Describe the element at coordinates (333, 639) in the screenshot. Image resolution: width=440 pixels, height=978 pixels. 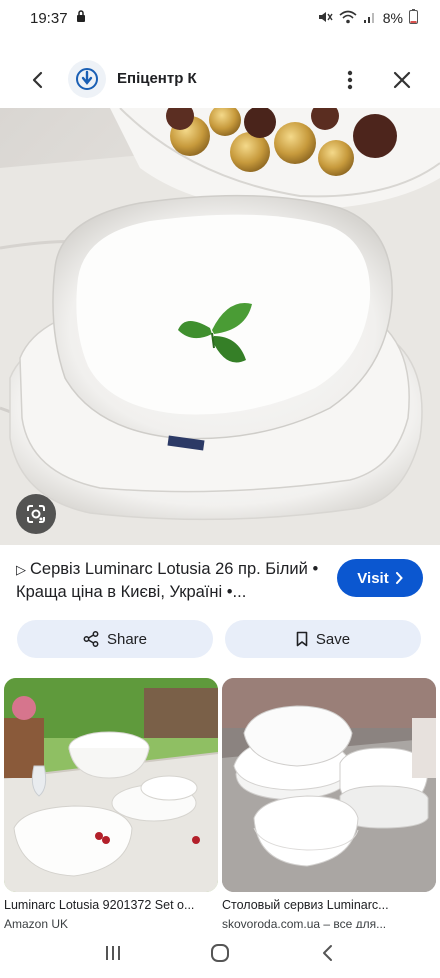
I see `save-label: Save` at that location.